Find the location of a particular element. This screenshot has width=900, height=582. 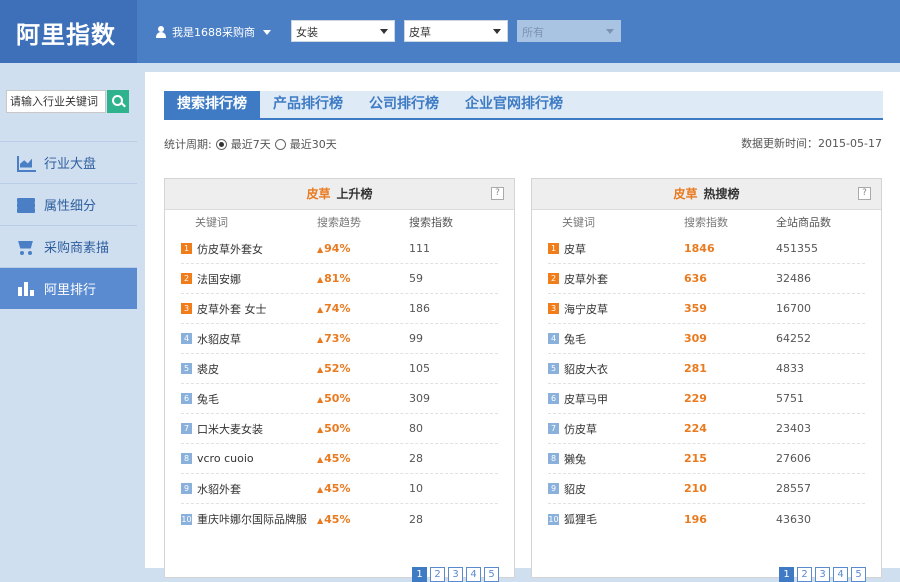

panel-title: 热搜榜 is located at coordinates (721, 194).